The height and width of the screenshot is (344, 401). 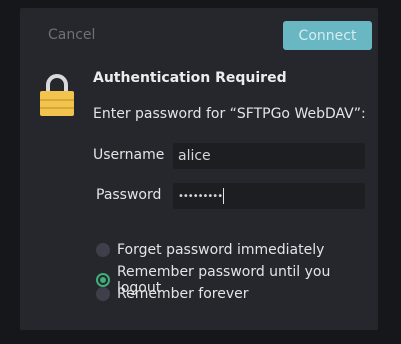 I want to click on password-field: •••••••••, so click(x=269, y=196).